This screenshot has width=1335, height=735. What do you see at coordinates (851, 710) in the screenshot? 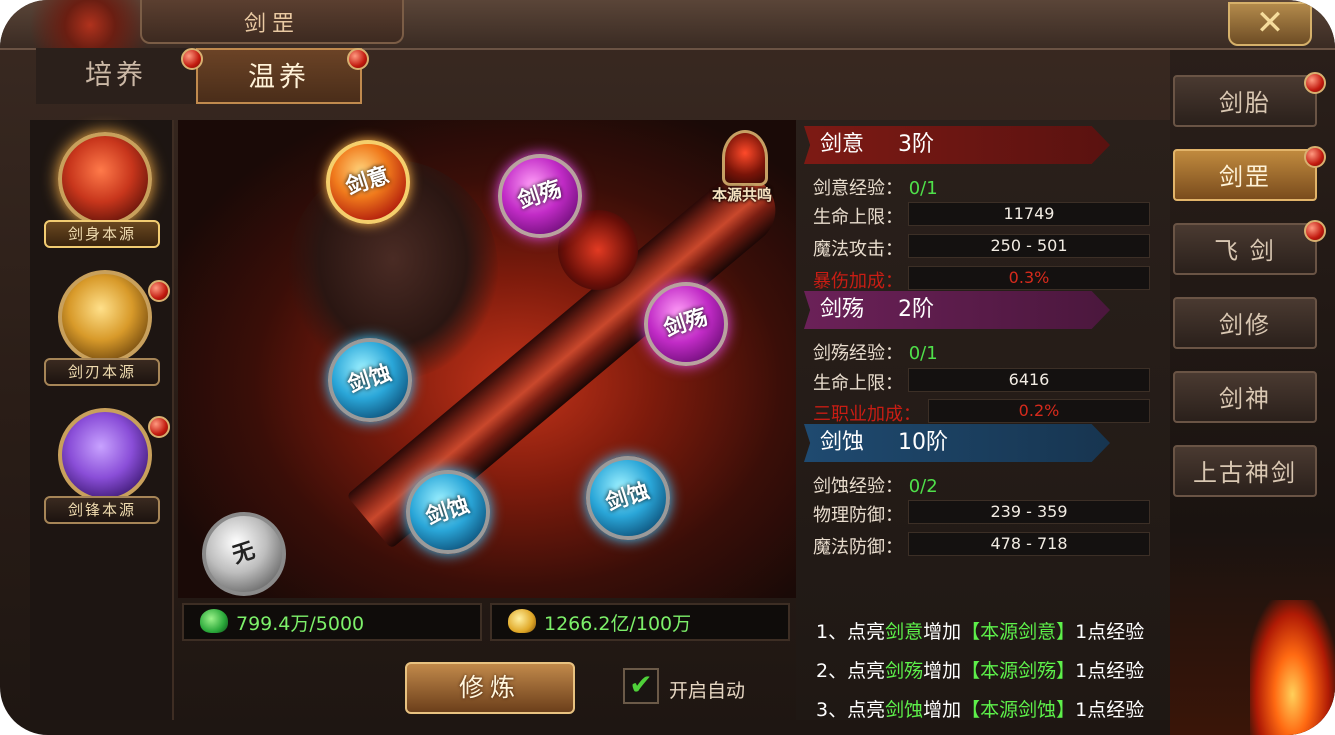
I see `instruction-text: 3、点亮` at bounding box center [851, 710].